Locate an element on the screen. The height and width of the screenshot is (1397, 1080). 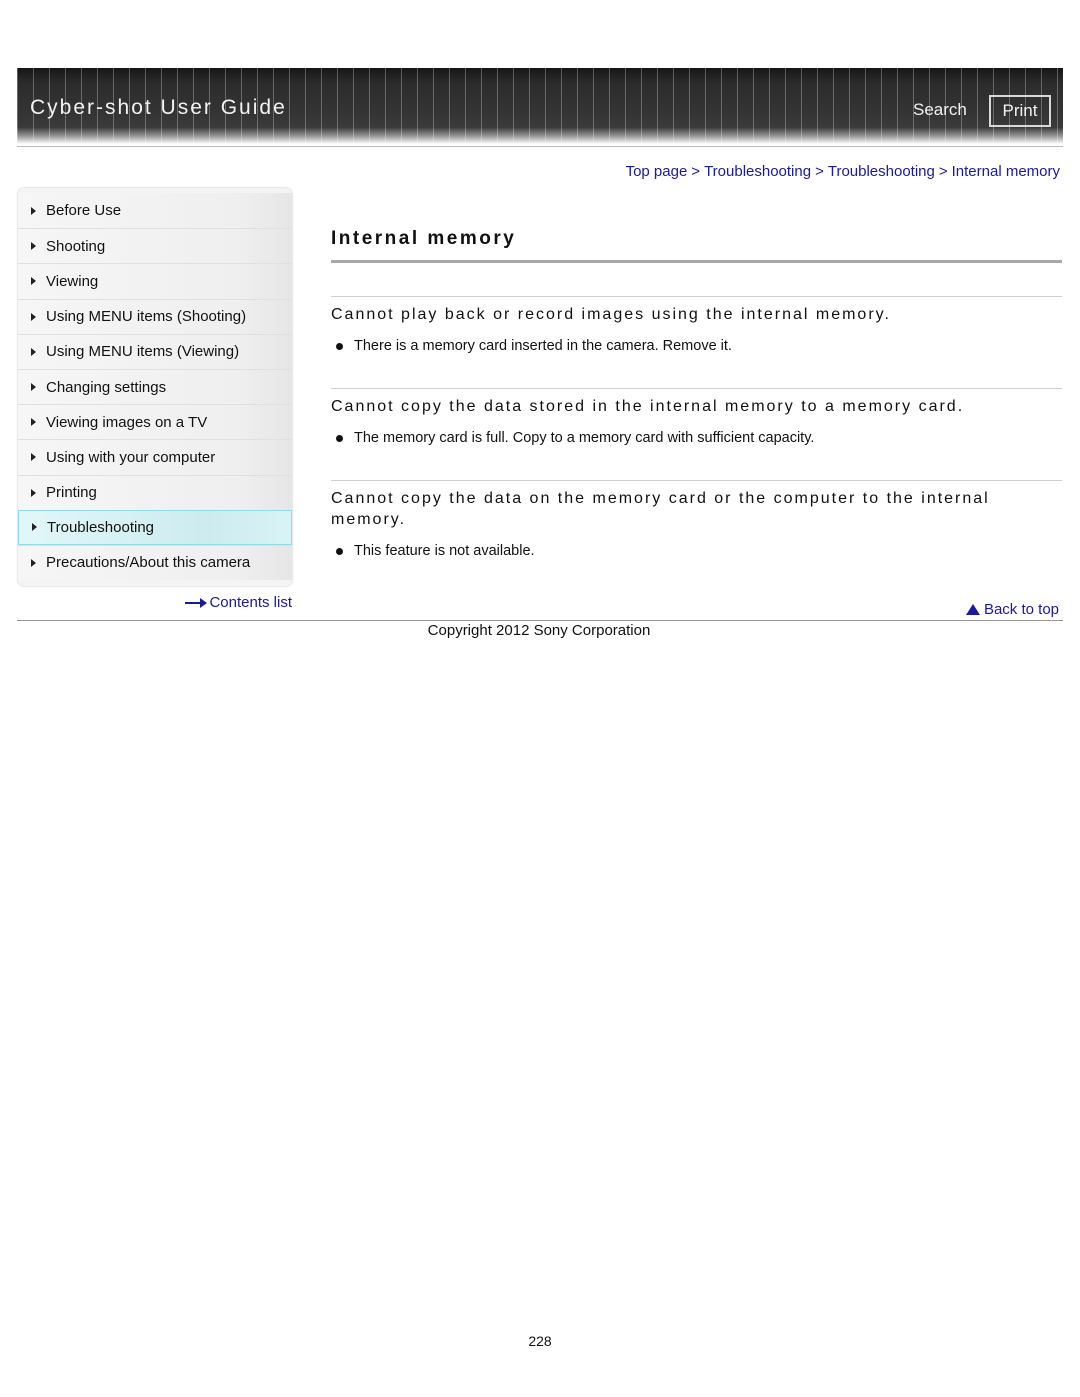
sidebar-item-menu-shooting: Using MENU items (Shooting) is located at coordinates (155, 316).